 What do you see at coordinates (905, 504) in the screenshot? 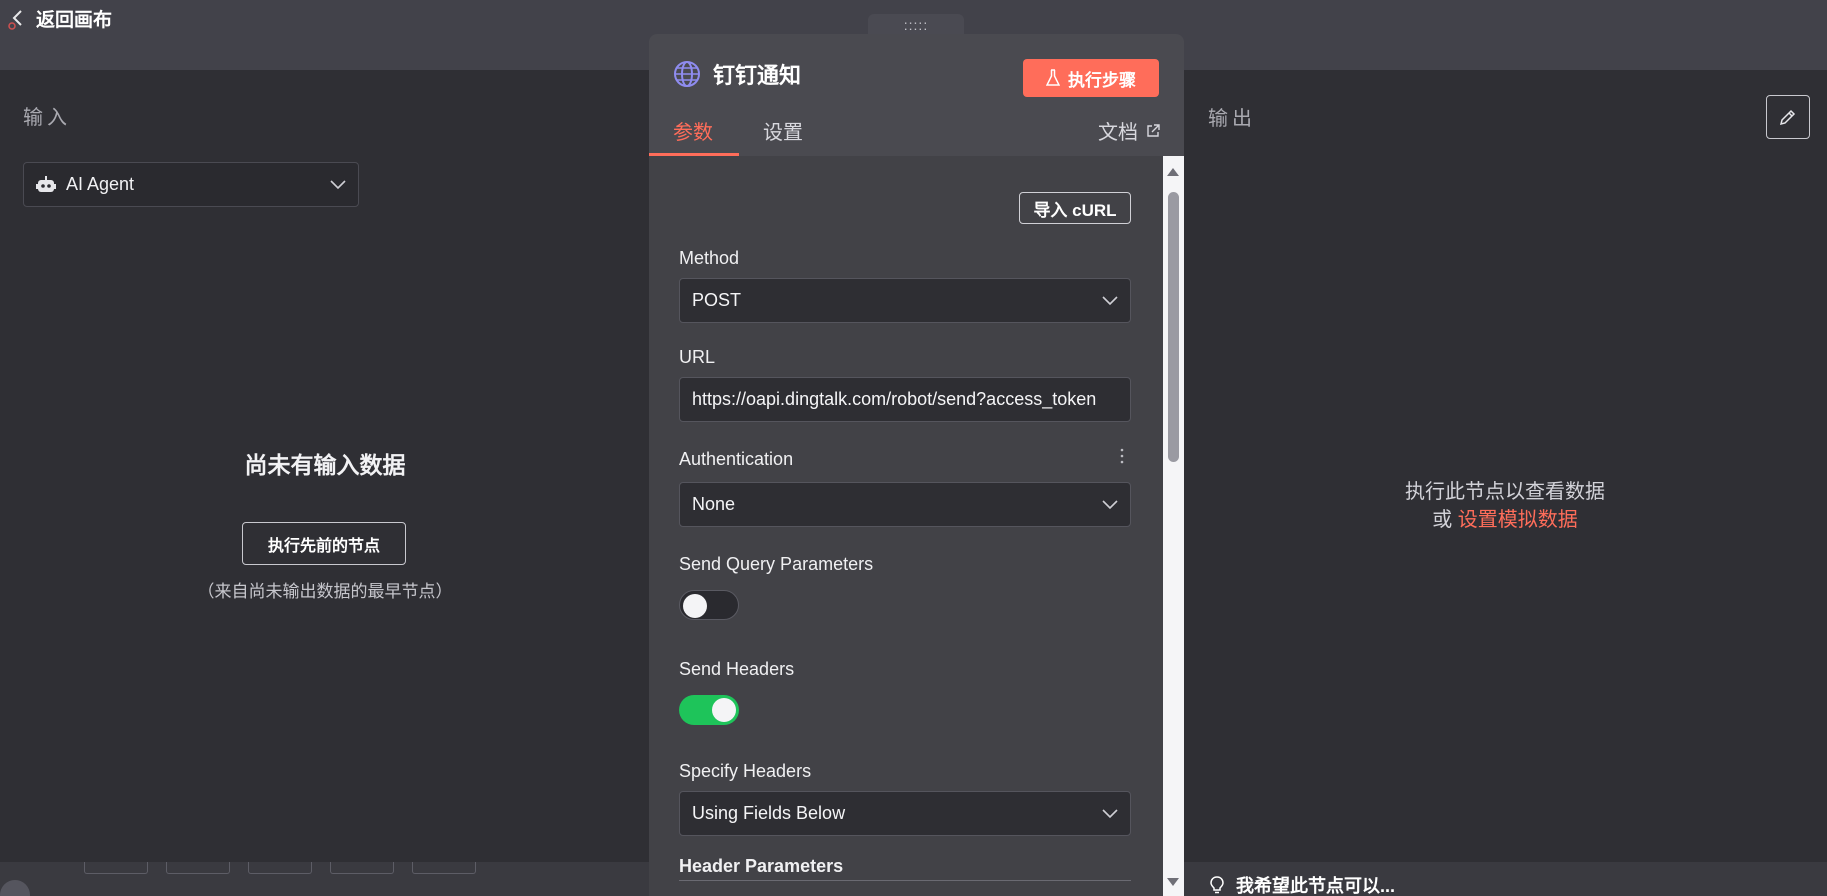
I see `authentication-select: None` at bounding box center [905, 504].